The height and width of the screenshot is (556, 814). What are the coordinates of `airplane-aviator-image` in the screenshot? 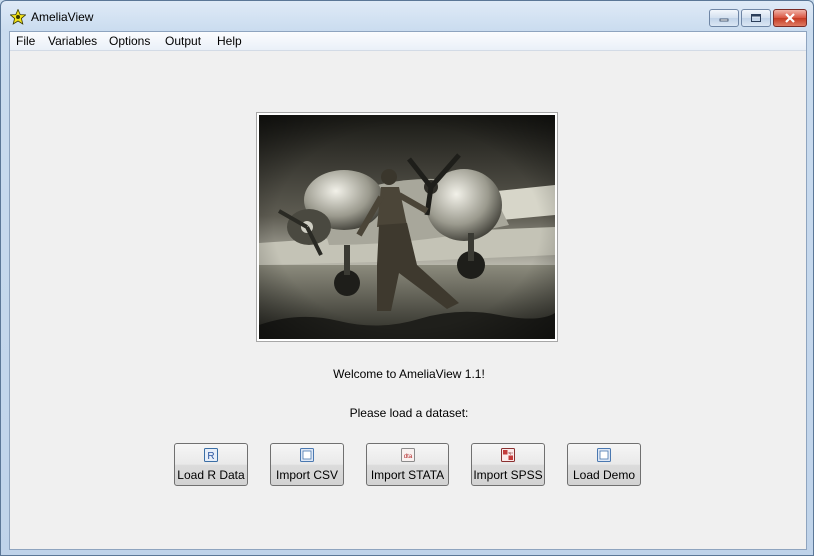 It's located at (407, 227).